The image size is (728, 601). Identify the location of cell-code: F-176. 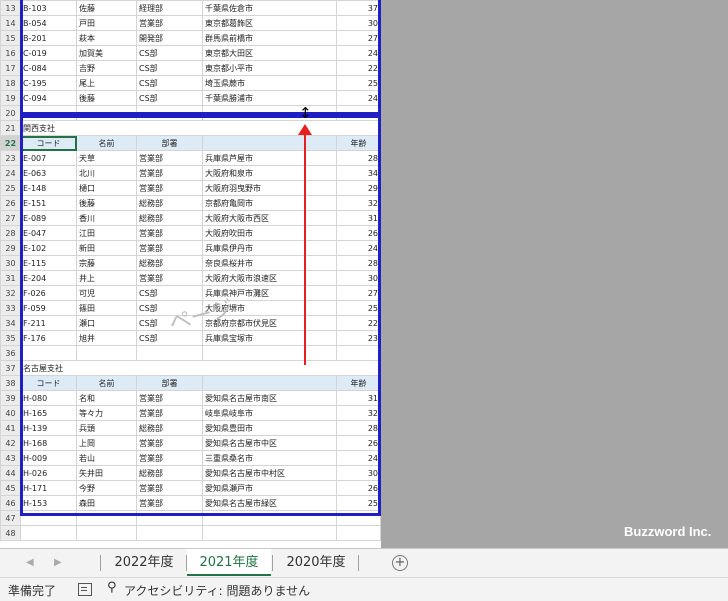
(48, 338).